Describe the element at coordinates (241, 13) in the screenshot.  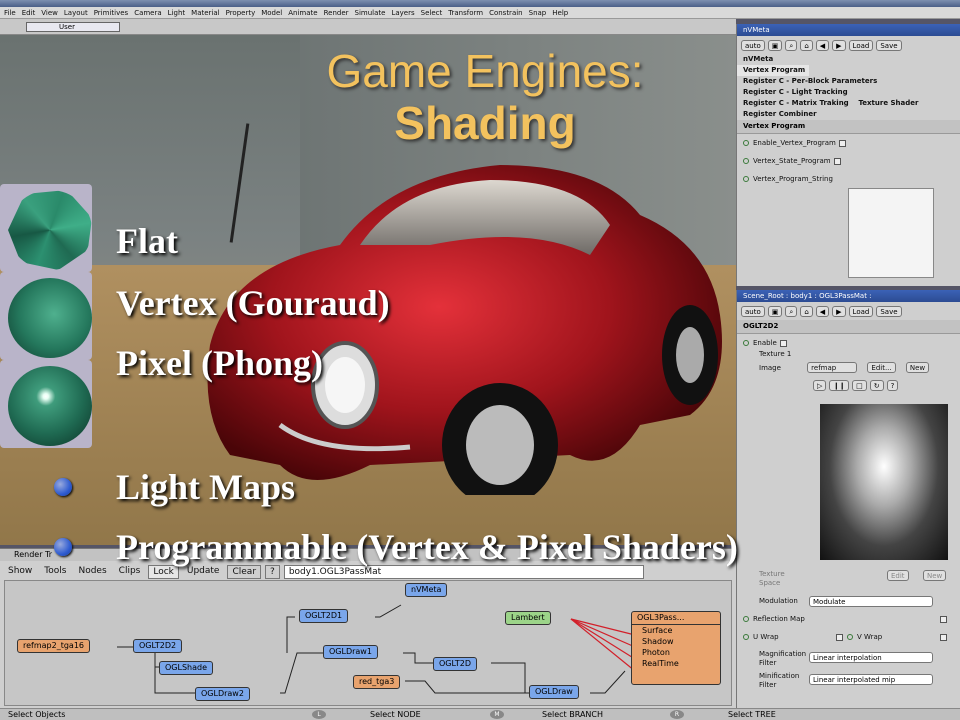
I see `menu-property: Property` at that location.